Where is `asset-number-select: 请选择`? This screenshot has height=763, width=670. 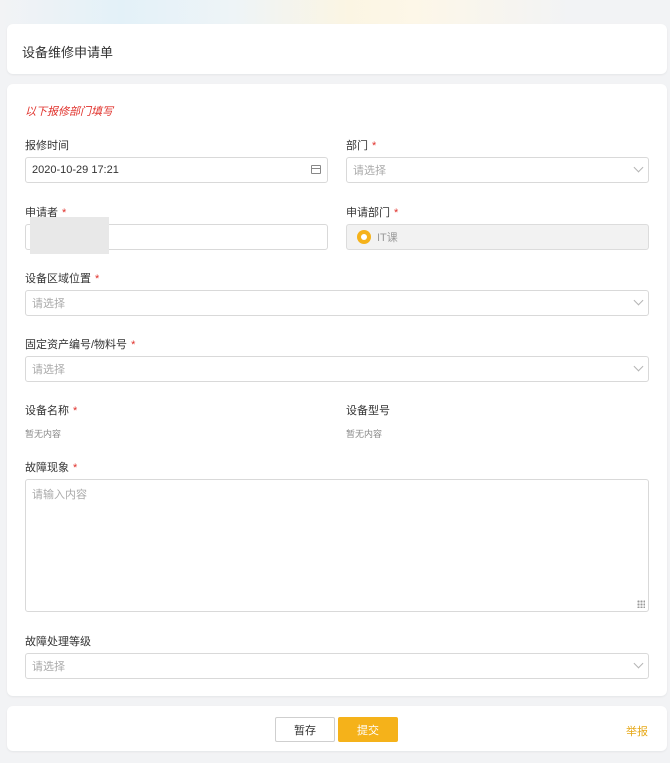
asset-number-select: 请选择 is located at coordinates (337, 369).